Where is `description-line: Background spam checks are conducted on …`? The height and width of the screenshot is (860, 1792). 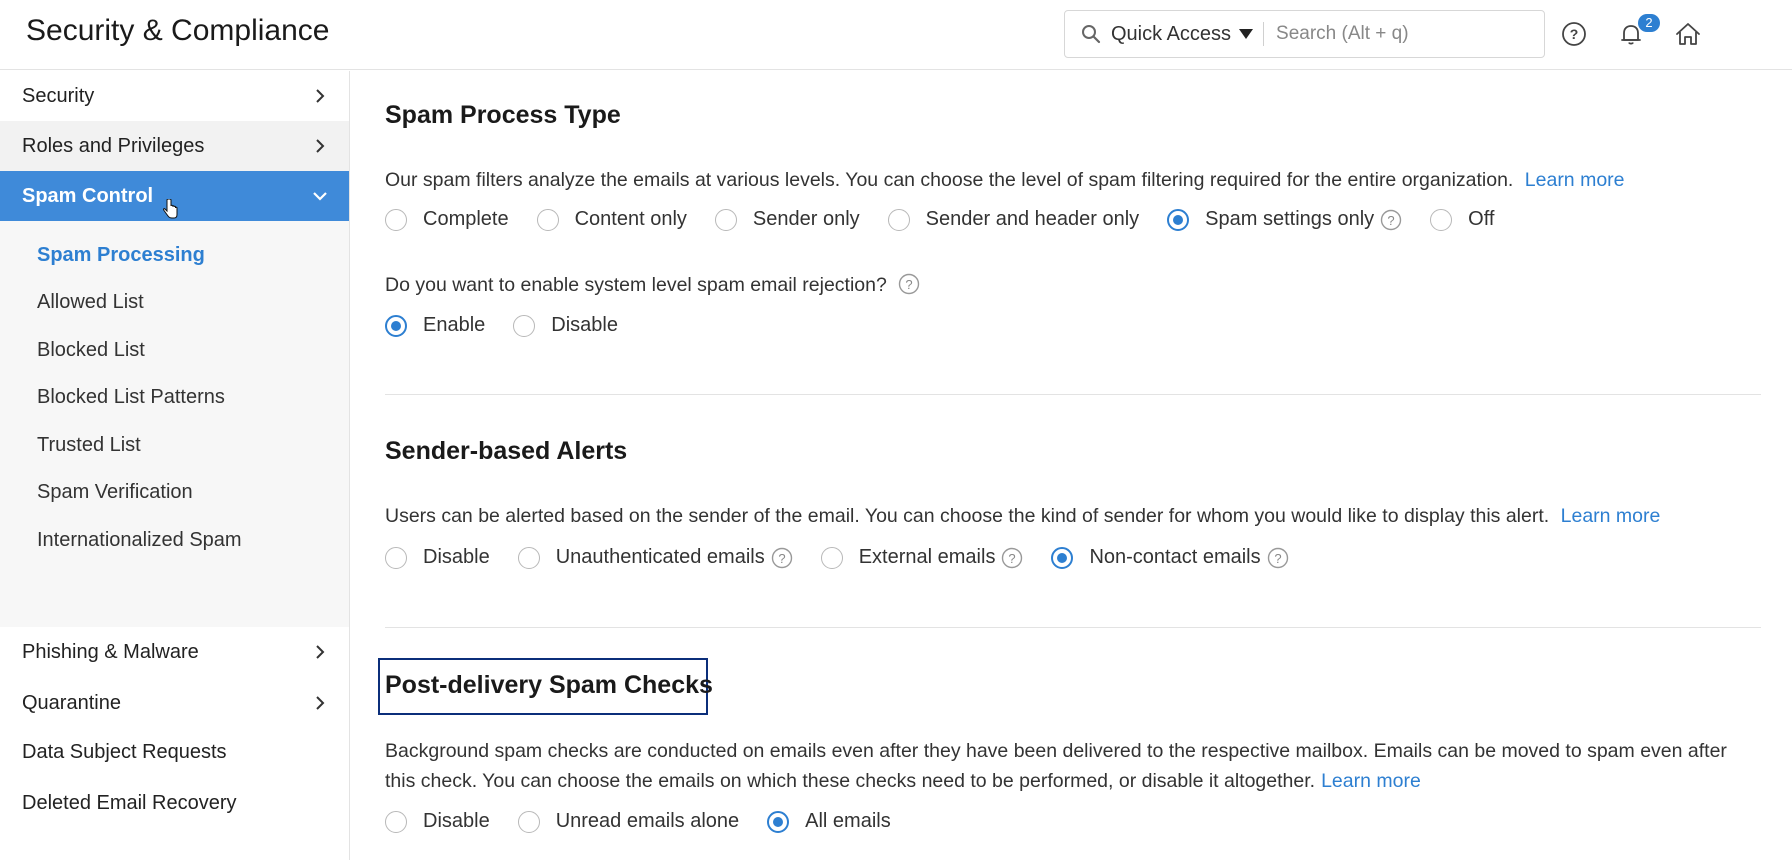 description-line: Background spam checks are conducted on … is located at coordinates (1056, 751).